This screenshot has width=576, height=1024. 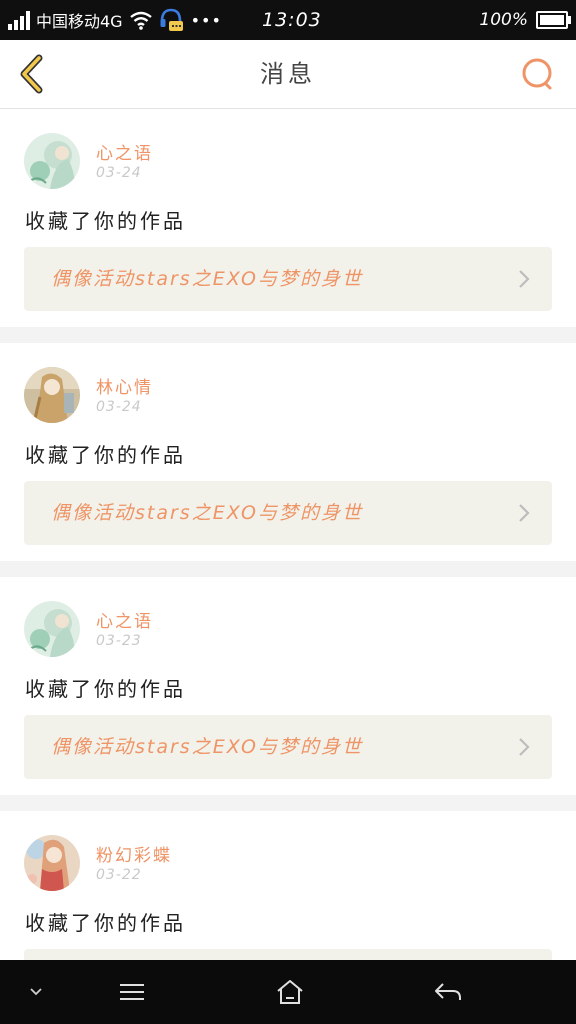 What do you see at coordinates (119, 641) in the screenshot?
I see `timestamp: 03-23` at bounding box center [119, 641].